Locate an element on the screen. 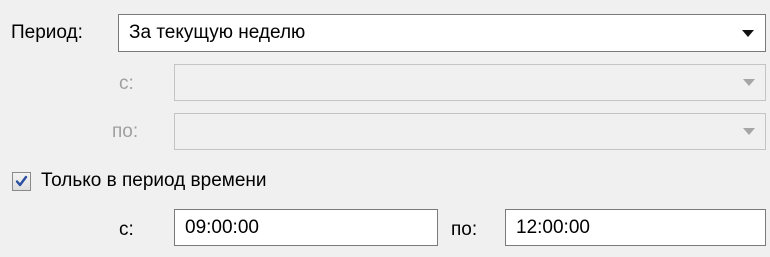 The width and height of the screenshot is (770, 257). period-select-value: За текущую неделю is located at coordinates (217, 32).